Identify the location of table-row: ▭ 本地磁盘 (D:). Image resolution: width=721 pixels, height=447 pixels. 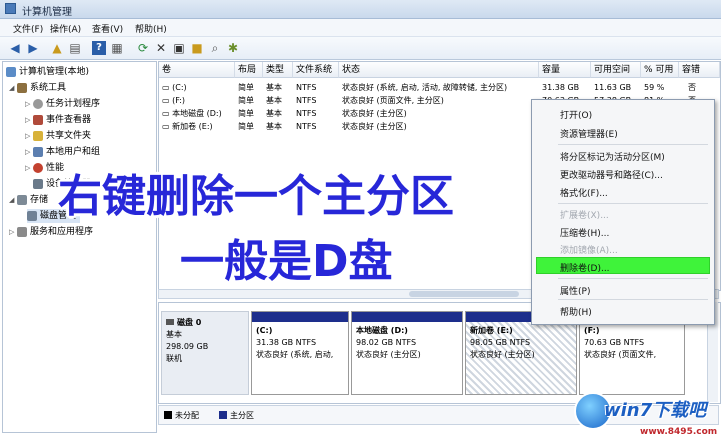
(190, 114).